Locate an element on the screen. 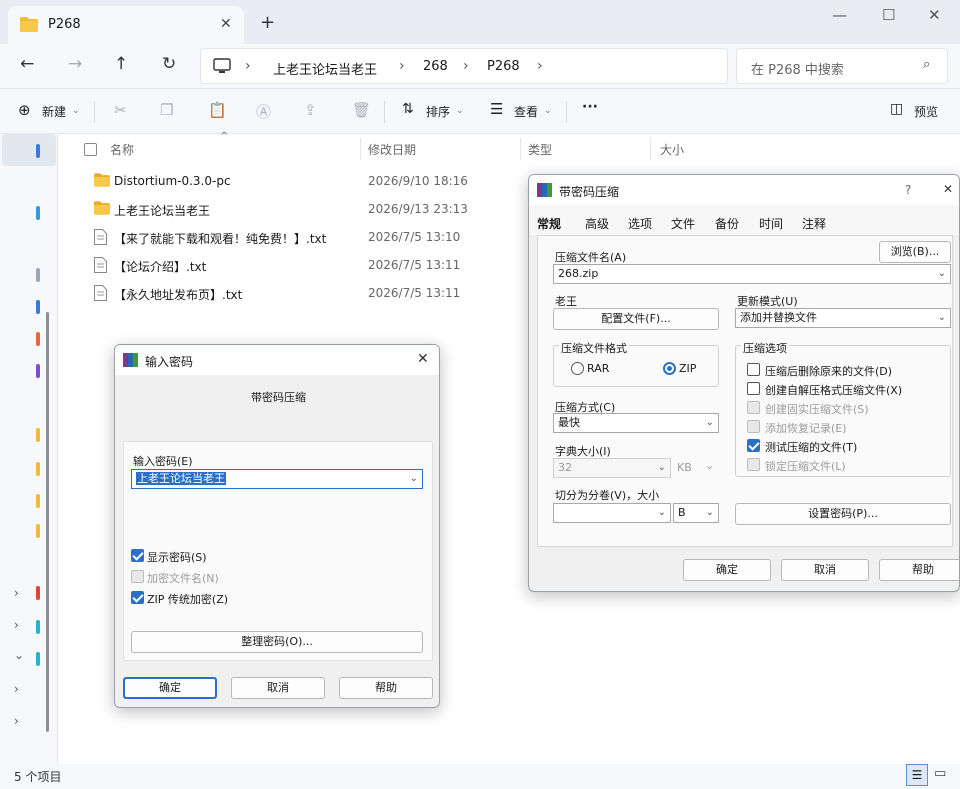 Image resolution: width=960 pixels, height=789 pixels. tab-options: 选项 is located at coordinates (640, 223).